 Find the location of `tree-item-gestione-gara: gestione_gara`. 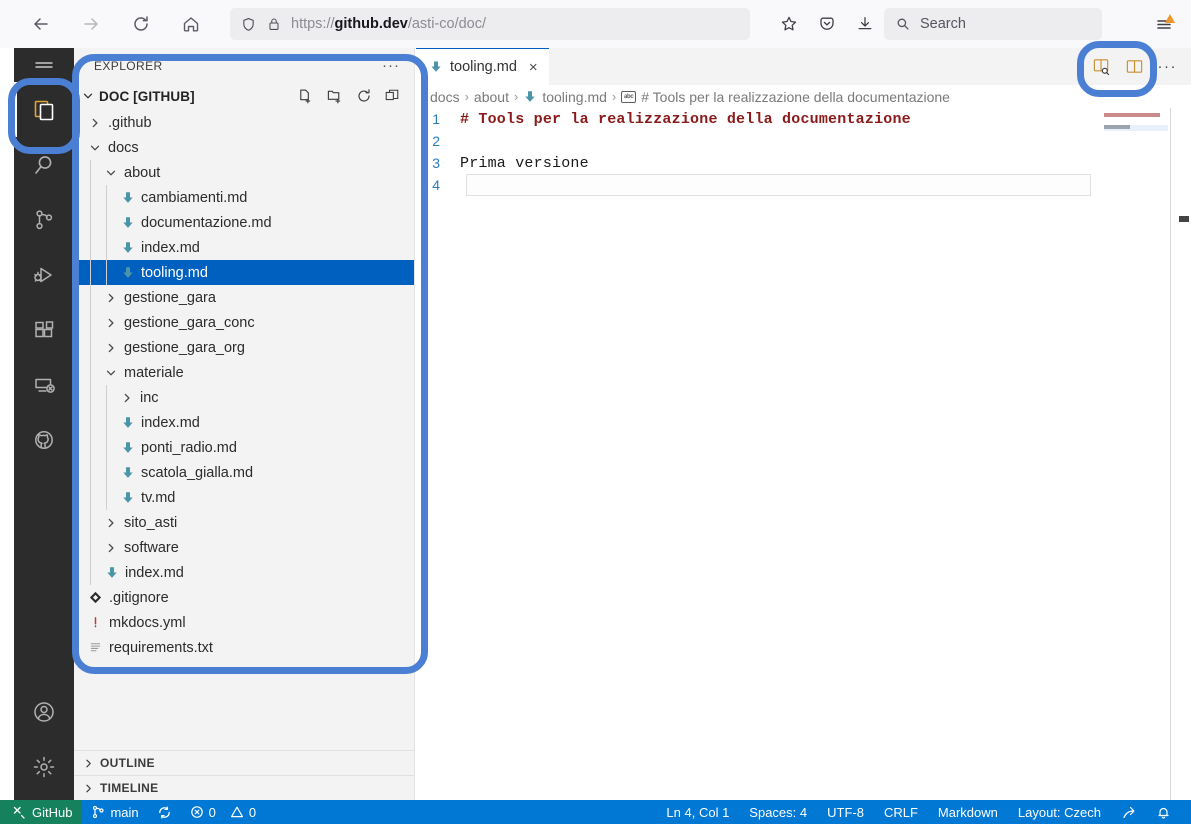

tree-item-gestione-gara: gestione_gara is located at coordinates (244, 297).